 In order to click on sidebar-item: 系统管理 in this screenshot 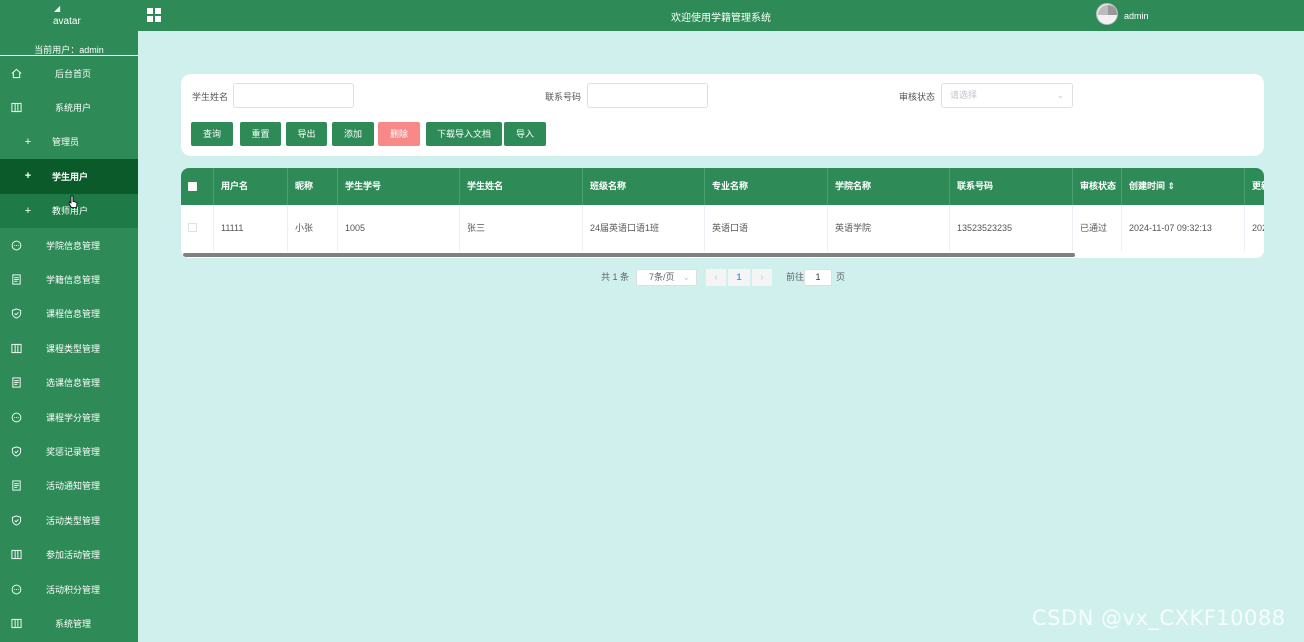, I will do `click(69, 623)`.